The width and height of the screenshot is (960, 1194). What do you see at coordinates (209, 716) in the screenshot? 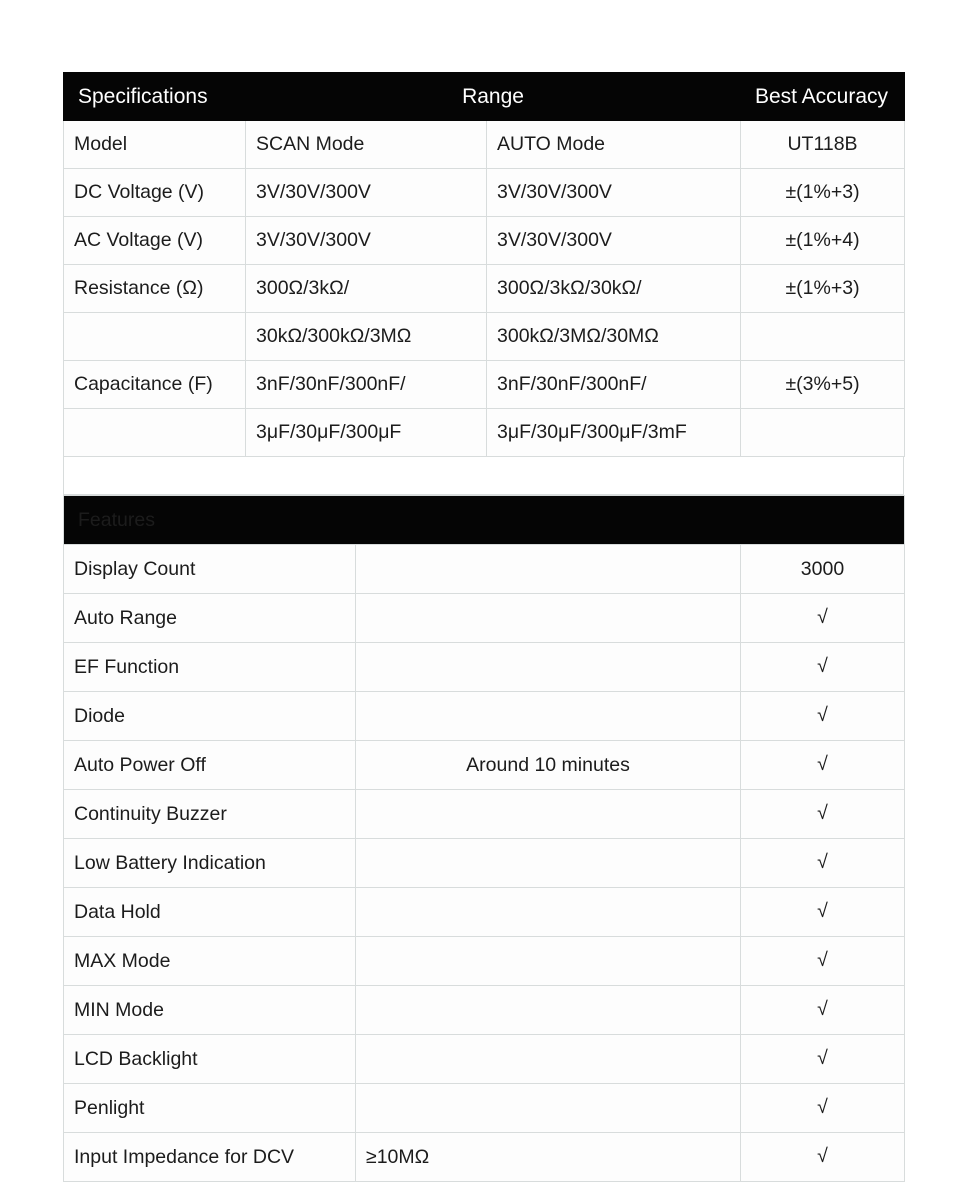
I see `feature-name: Diode` at bounding box center [209, 716].